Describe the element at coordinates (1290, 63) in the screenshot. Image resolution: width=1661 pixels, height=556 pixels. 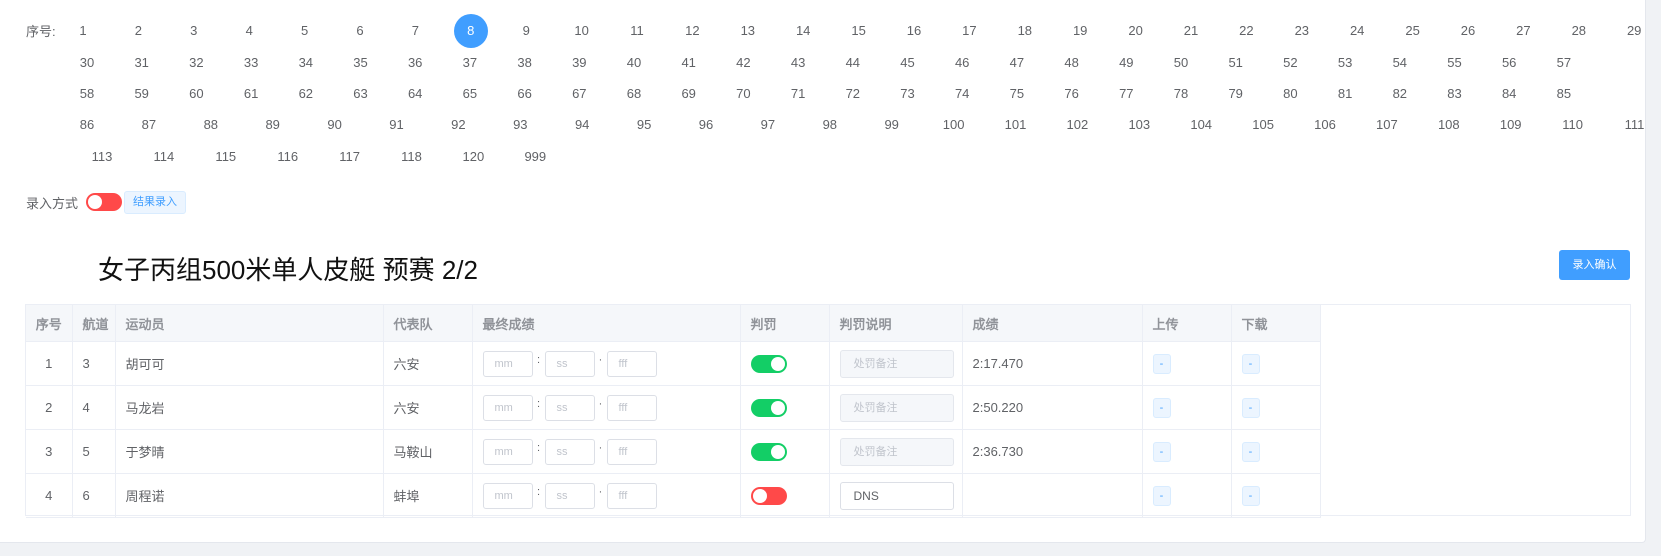
I see `seq-number-item: 52` at that location.